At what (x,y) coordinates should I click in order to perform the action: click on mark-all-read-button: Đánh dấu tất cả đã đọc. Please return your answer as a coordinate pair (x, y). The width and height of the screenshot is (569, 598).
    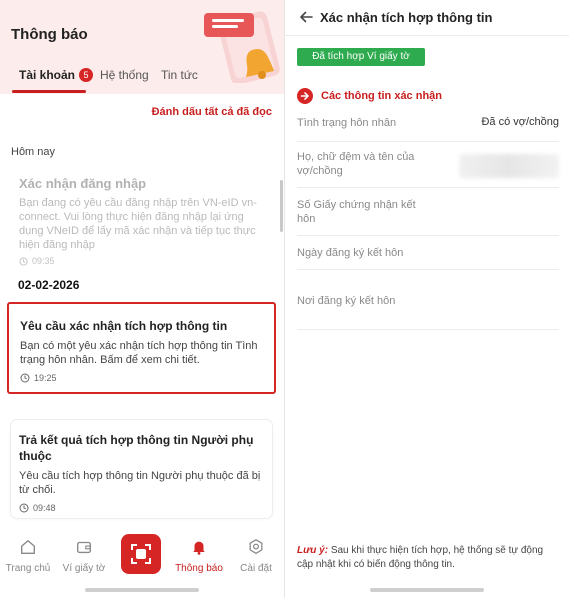
    Looking at the image, I should click on (212, 112).